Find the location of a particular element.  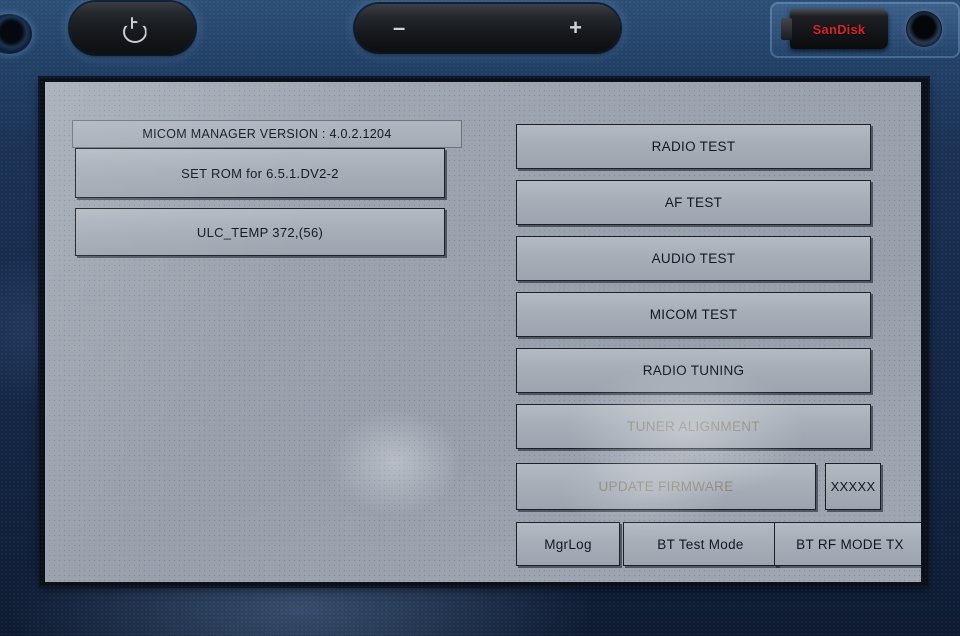

bt-test-mode-button: BT Test Mode is located at coordinates (700, 544).